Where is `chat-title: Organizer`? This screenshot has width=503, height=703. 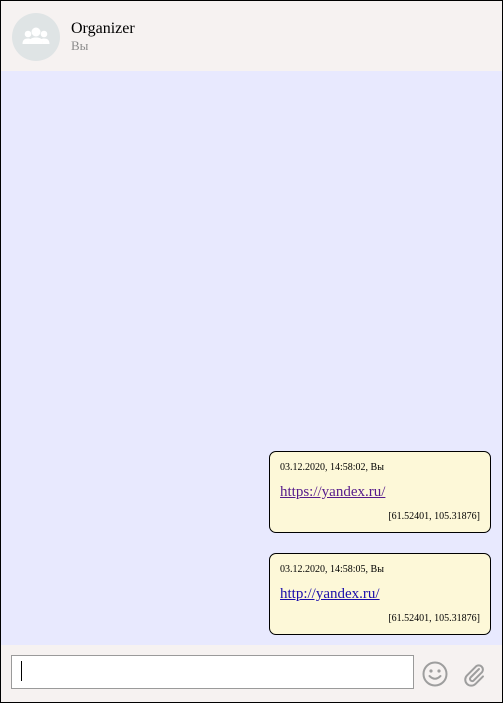 chat-title: Organizer is located at coordinates (103, 28).